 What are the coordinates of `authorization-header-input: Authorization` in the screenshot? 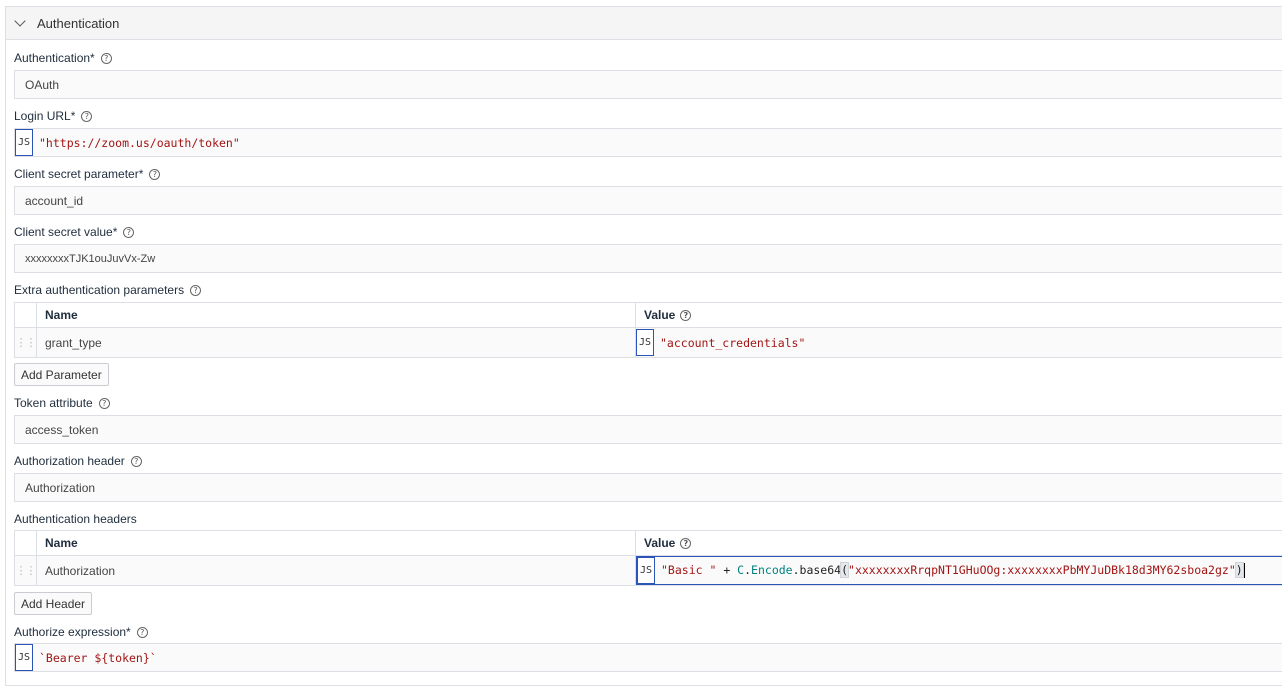 It's located at (648, 487).